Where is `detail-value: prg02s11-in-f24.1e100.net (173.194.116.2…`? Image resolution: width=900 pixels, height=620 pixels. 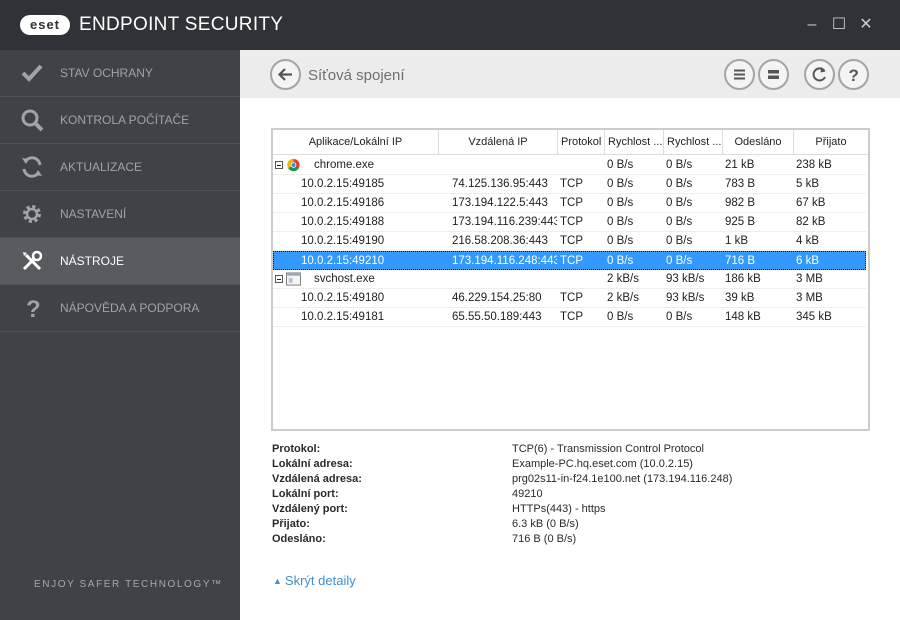 detail-value: prg02s11-in-f24.1e100.net (173.194.116.2… is located at coordinates (622, 479).